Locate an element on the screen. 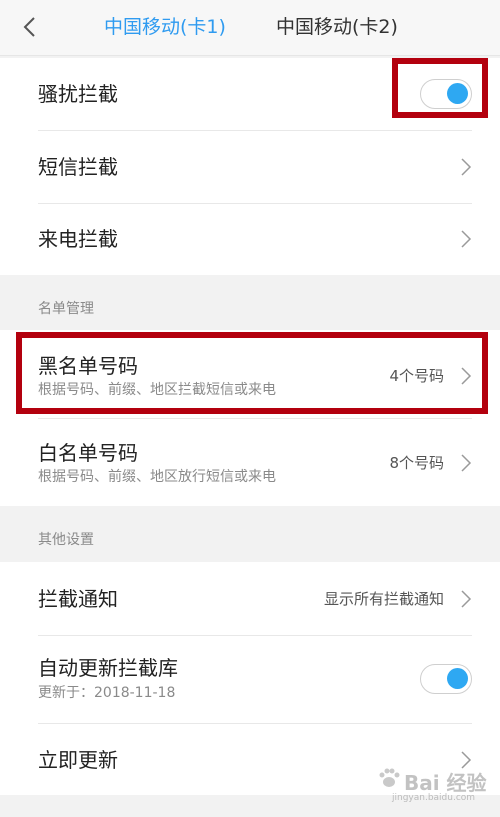  tab-sim2: 中国移动(卡2) is located at coordinates (337, 27).